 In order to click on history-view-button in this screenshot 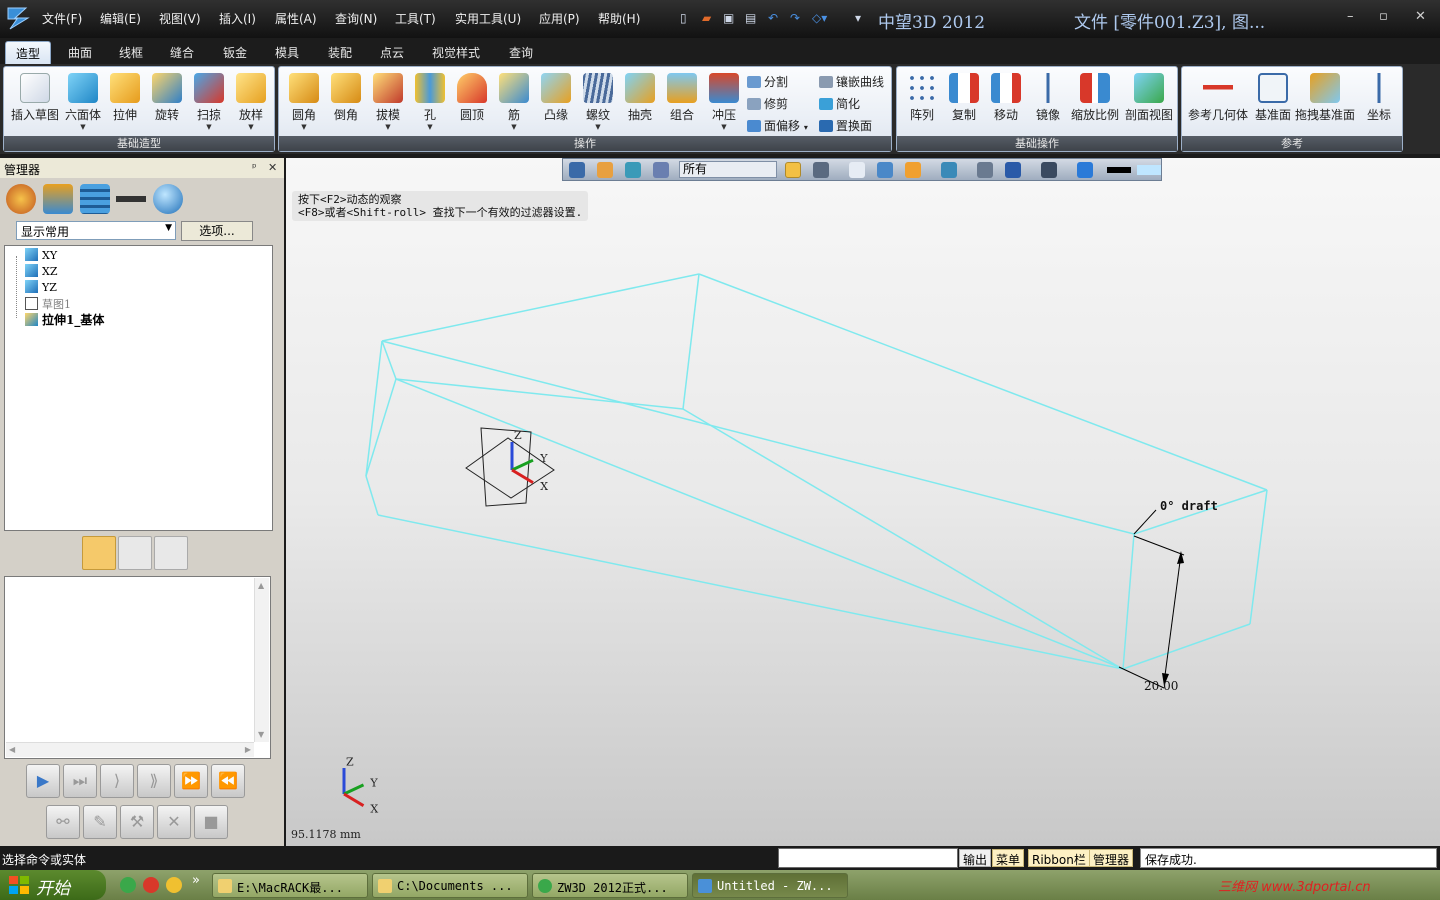, I will do `click(99, 553)`.